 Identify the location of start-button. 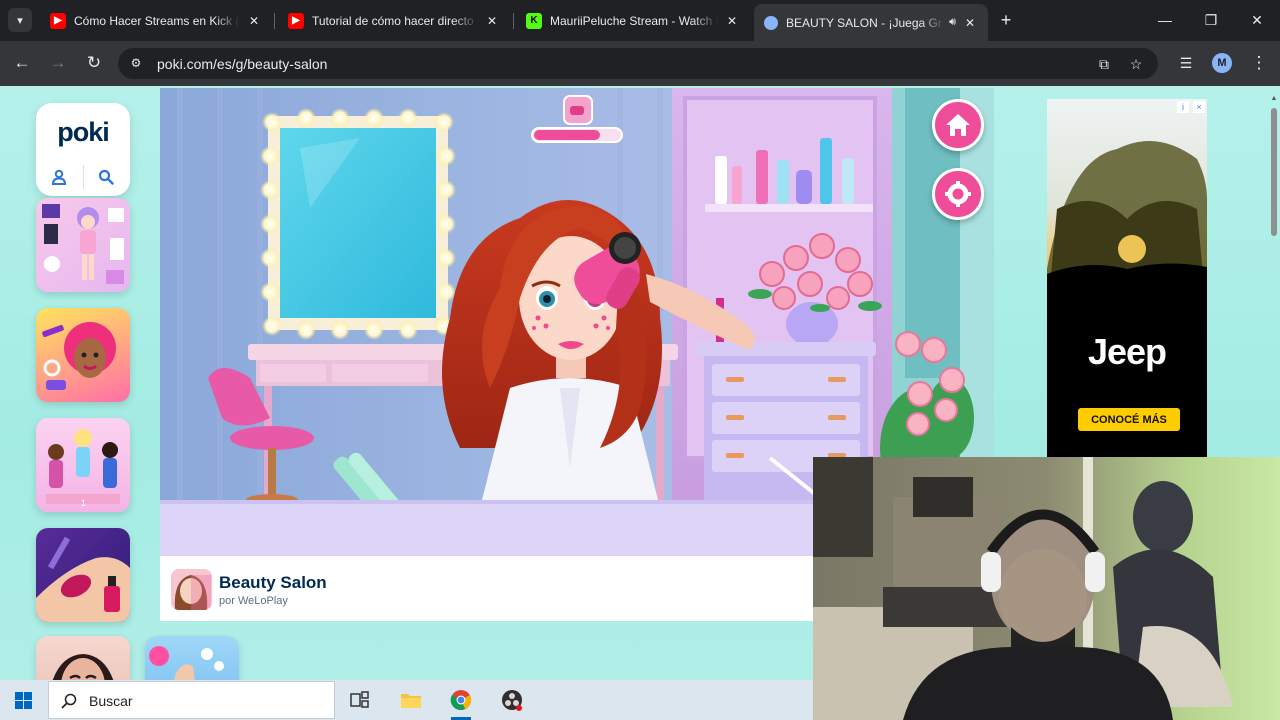
(23, 700).